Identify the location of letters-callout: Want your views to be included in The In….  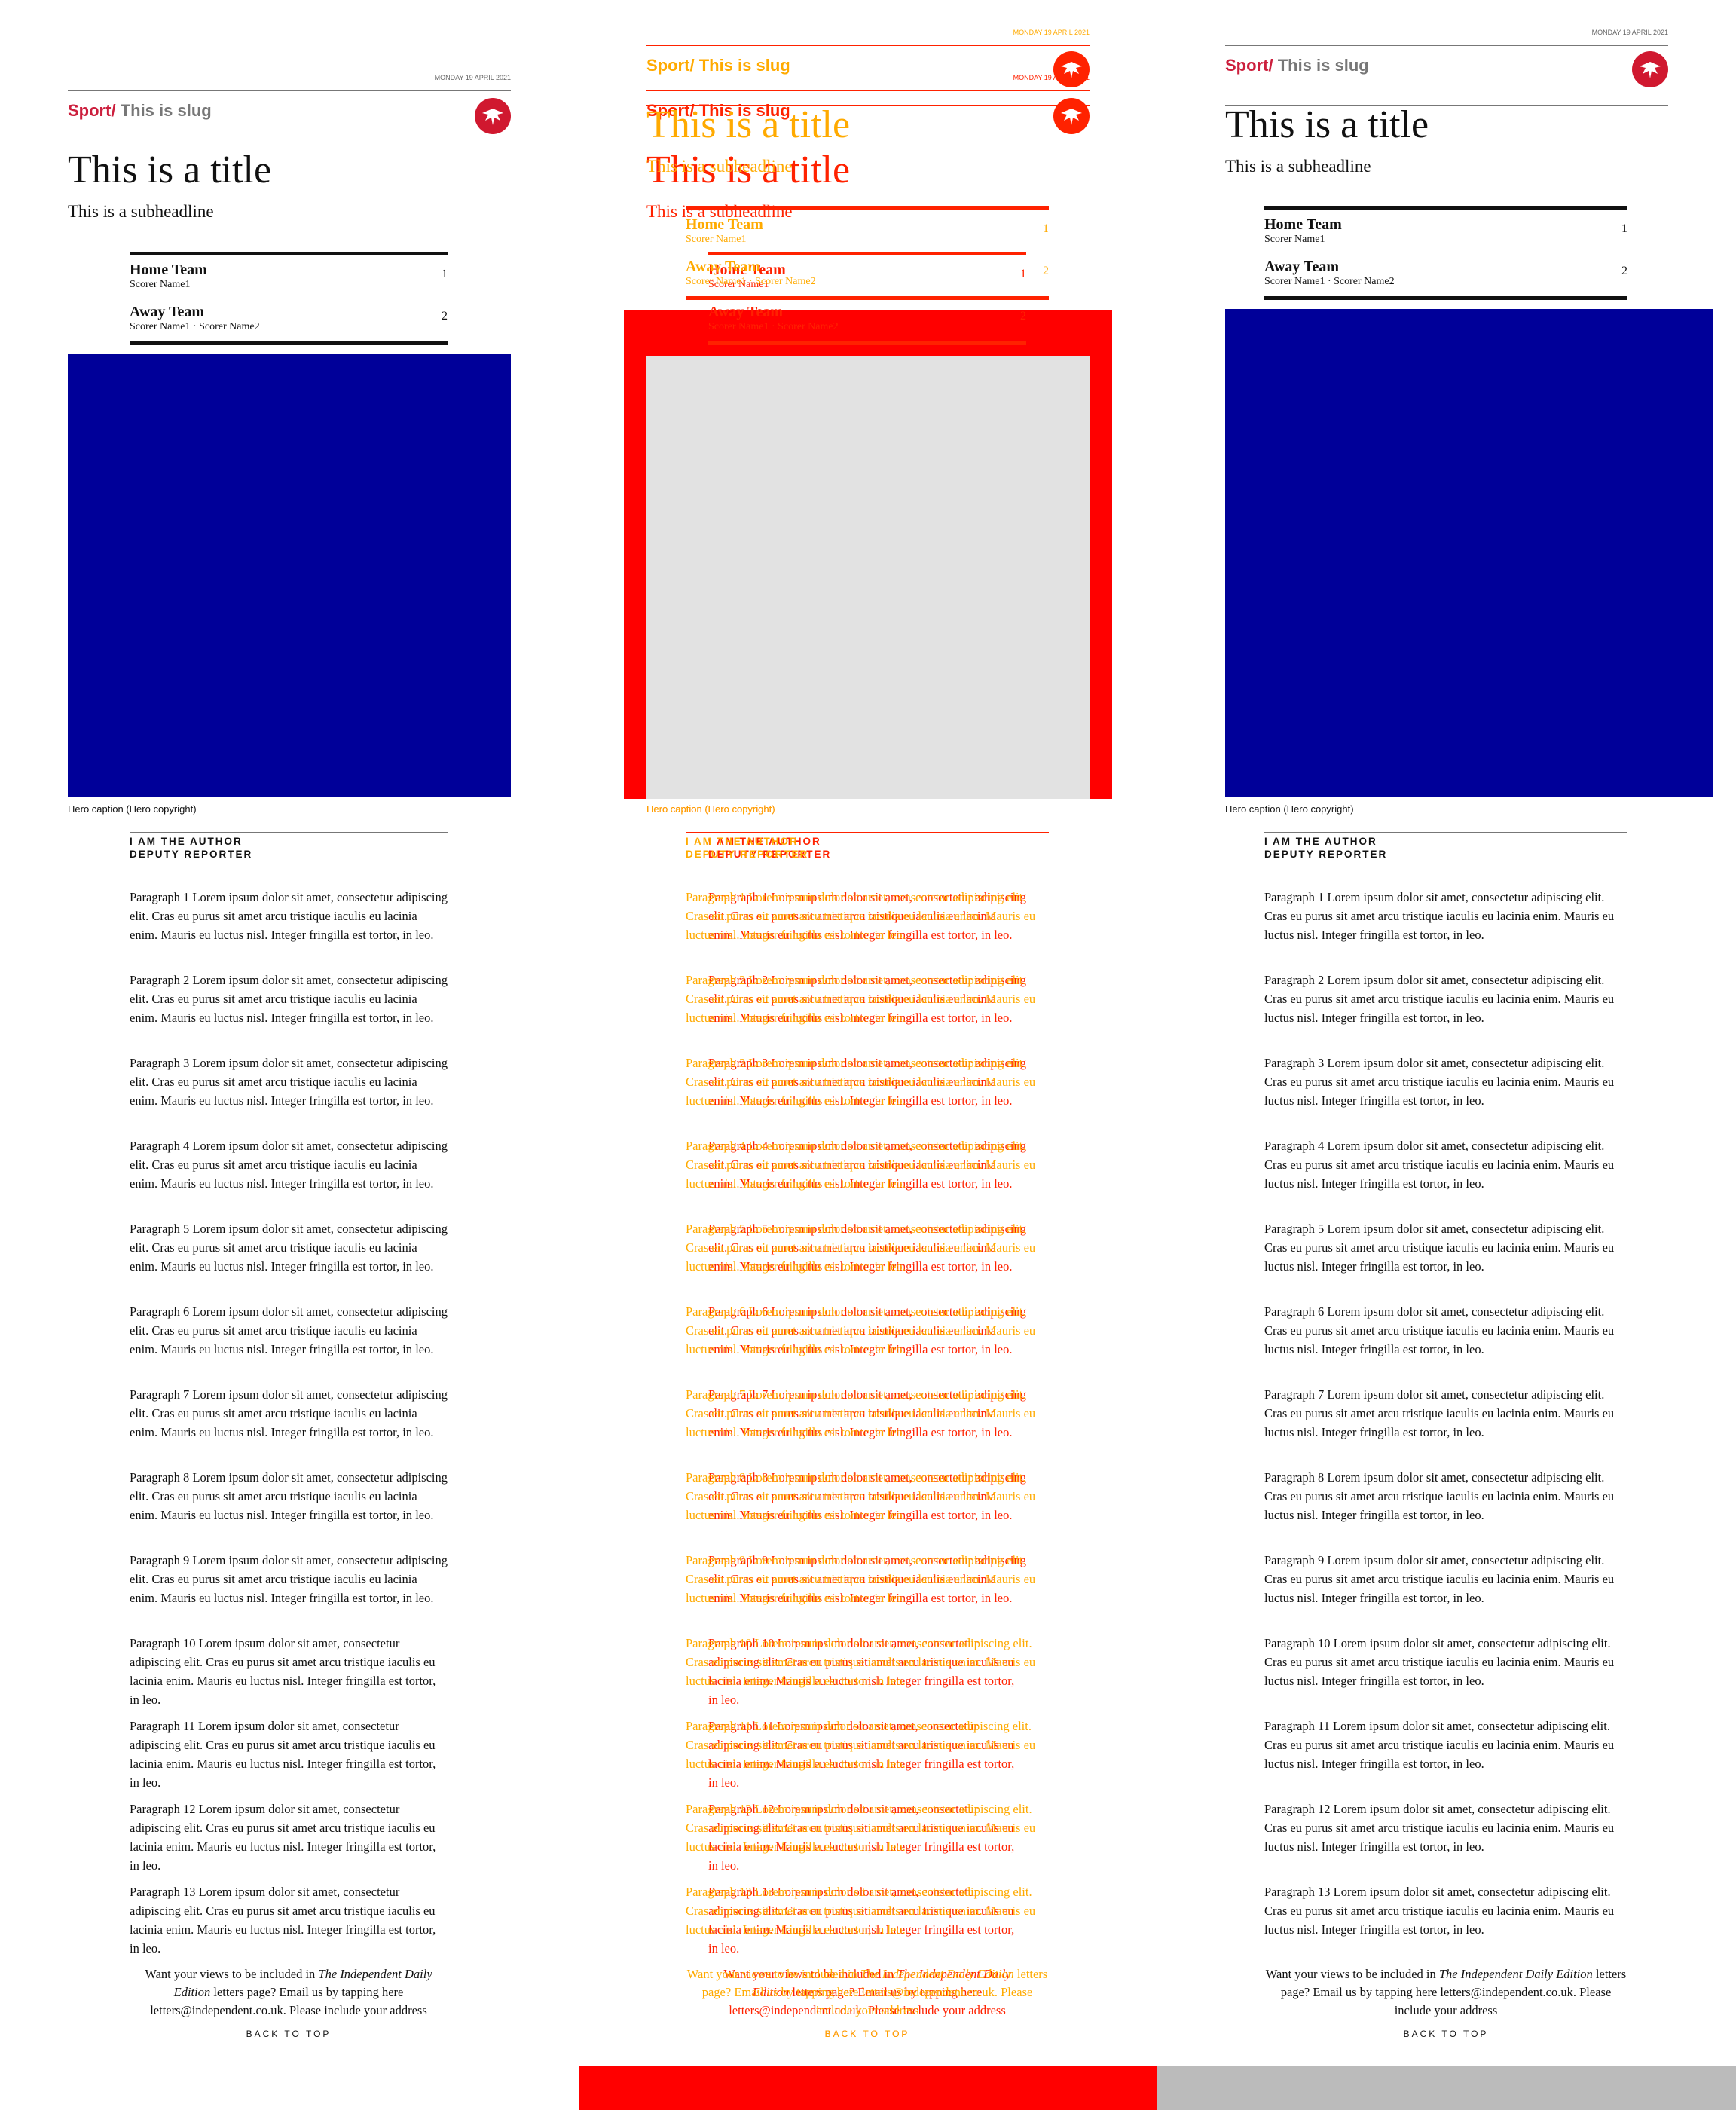
(867, 1992).